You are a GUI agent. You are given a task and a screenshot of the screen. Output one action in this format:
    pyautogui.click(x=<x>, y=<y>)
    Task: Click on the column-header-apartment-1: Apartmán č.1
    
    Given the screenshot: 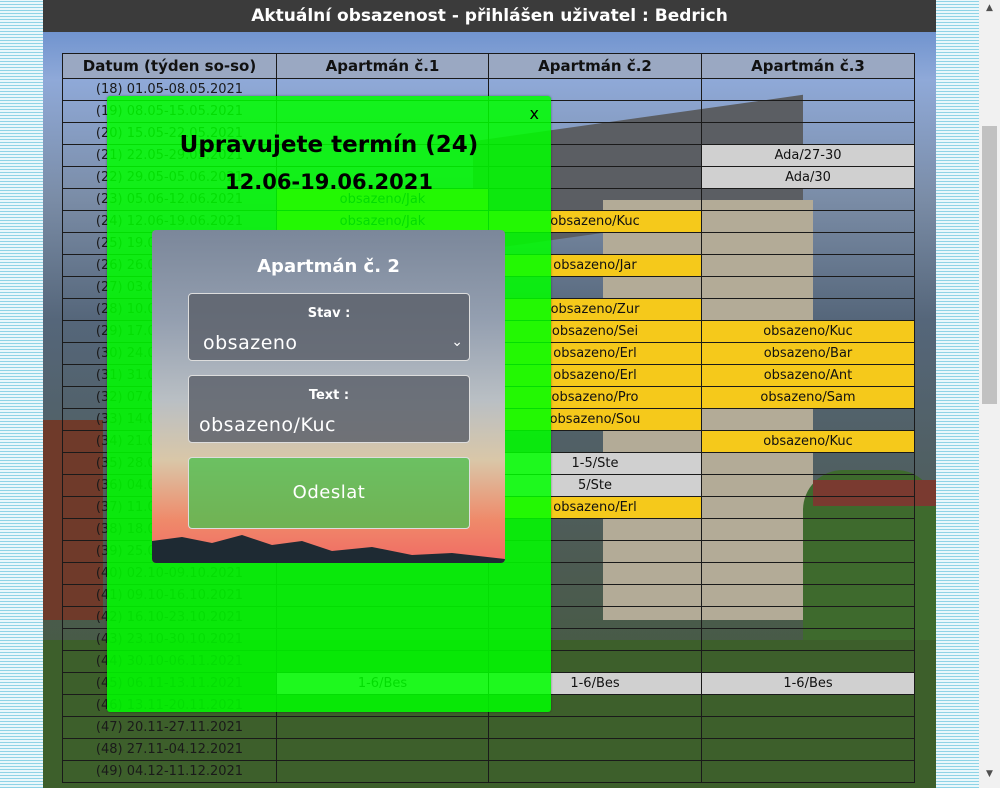 What is the action you would take?
    pyautogui.click(x=382, y=66)
    